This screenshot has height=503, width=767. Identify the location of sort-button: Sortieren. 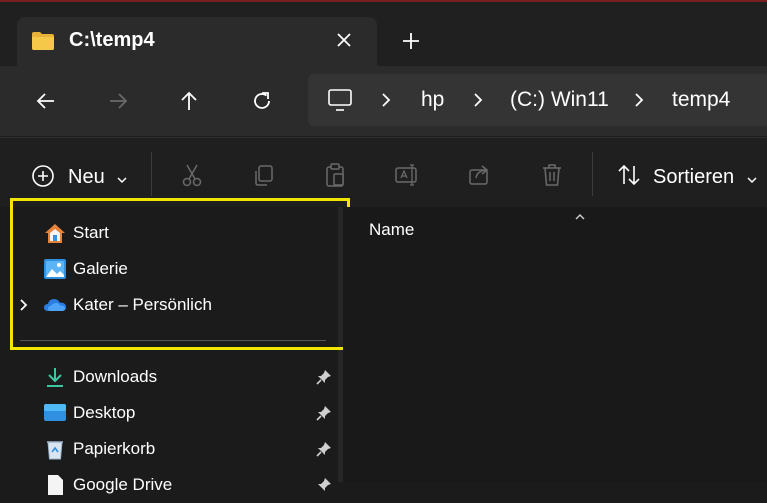
(693, 177).